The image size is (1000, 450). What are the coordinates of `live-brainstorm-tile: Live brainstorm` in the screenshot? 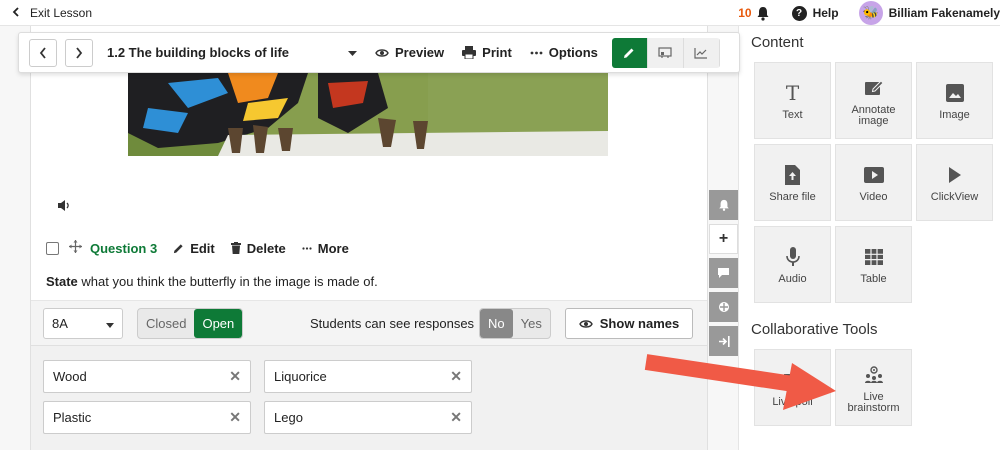 It's located at (873, 387).